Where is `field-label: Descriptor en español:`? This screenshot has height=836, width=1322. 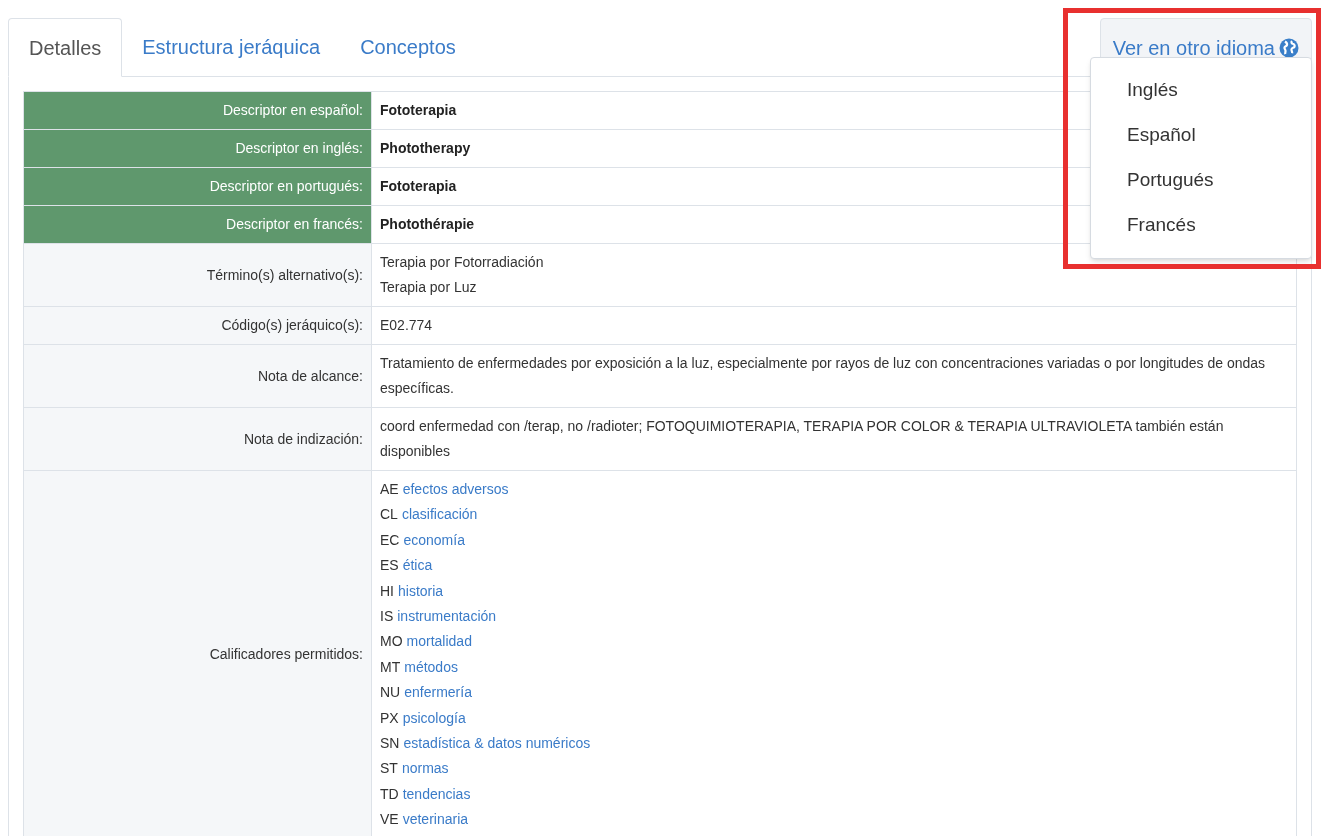 field-label: Descriptor en español: is located at coordinates (197, 110).